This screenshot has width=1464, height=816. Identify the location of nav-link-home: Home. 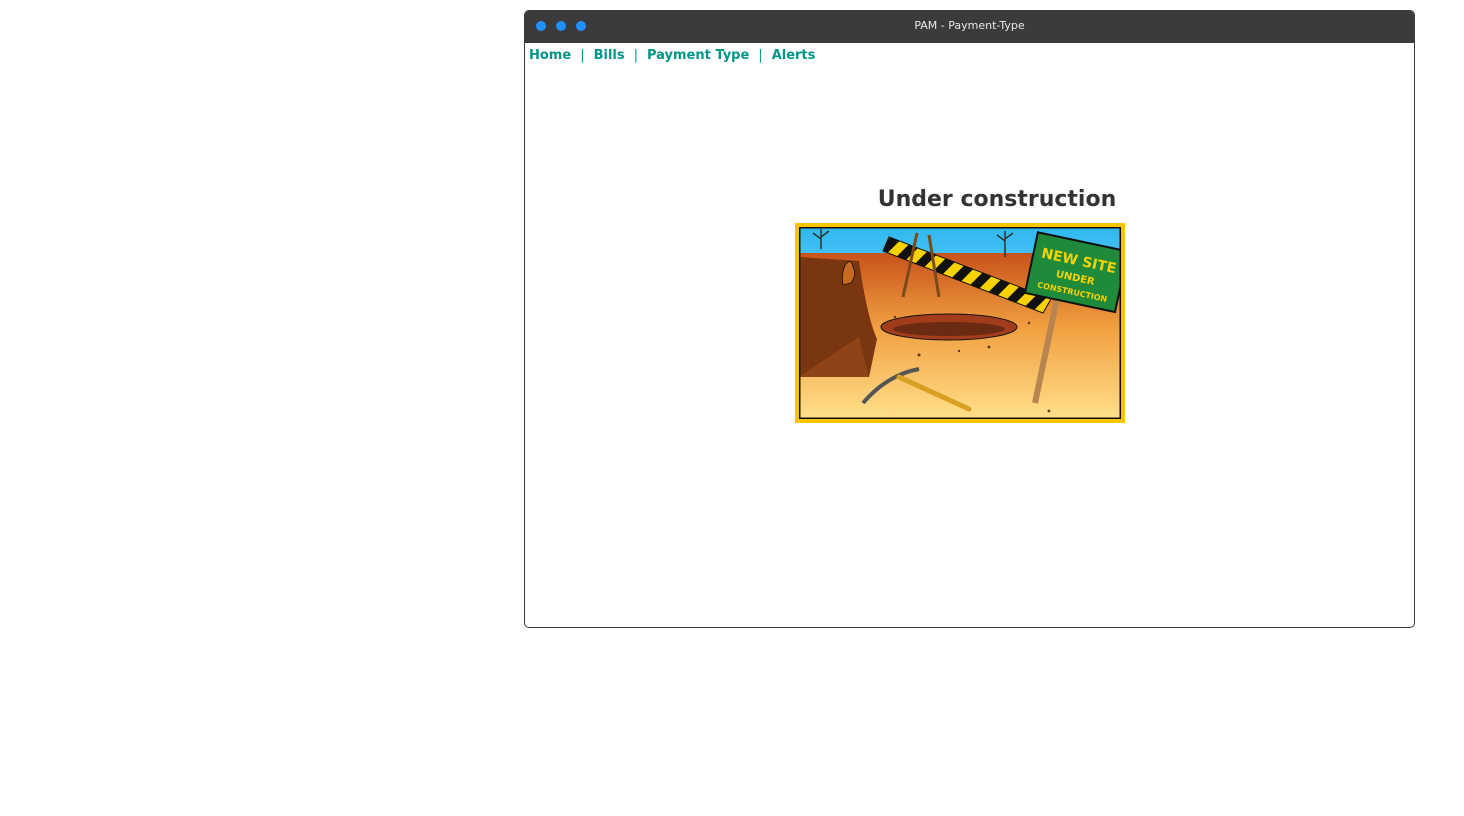
(550, 55).